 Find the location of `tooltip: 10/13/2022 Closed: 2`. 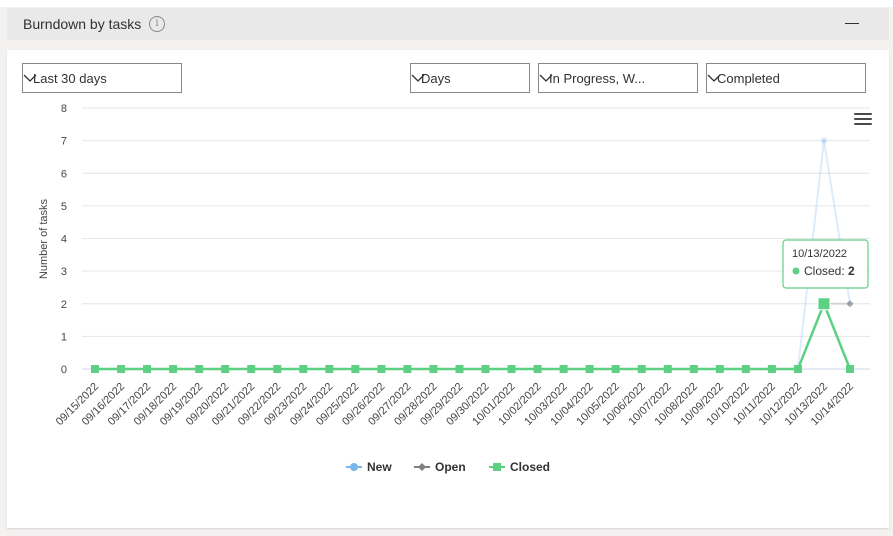

tooltip: 10/13/2022 Closed: 2 is located at coordinates (825, 264).